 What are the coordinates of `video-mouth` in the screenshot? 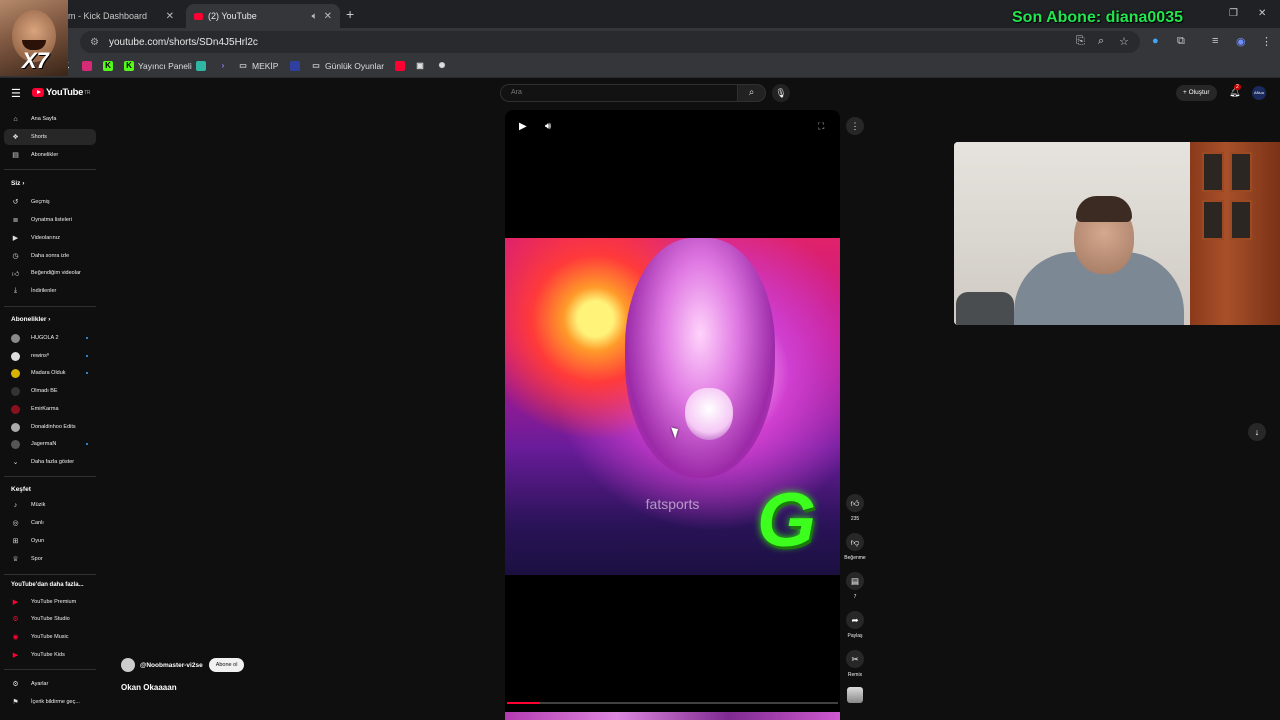 It's located at (709, 414).